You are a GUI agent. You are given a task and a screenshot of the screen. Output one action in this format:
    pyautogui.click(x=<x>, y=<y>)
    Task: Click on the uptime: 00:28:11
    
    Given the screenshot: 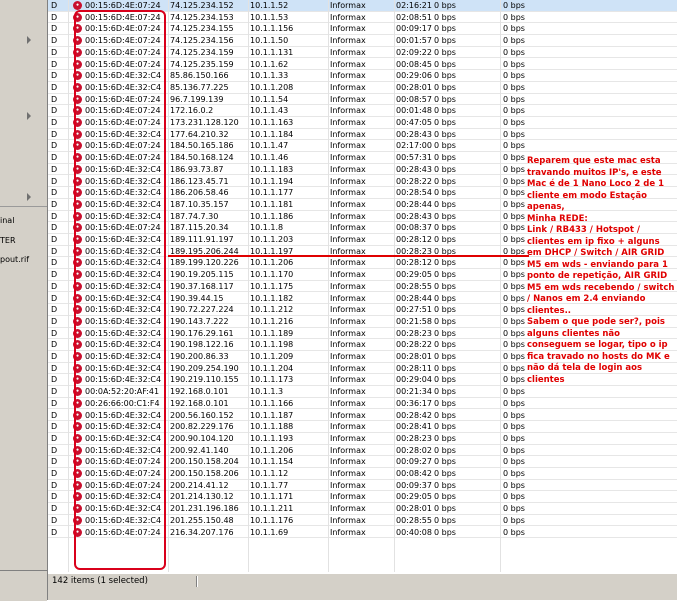 What is the action you would take?
    pyautogui.click(x=414, y=368)
    